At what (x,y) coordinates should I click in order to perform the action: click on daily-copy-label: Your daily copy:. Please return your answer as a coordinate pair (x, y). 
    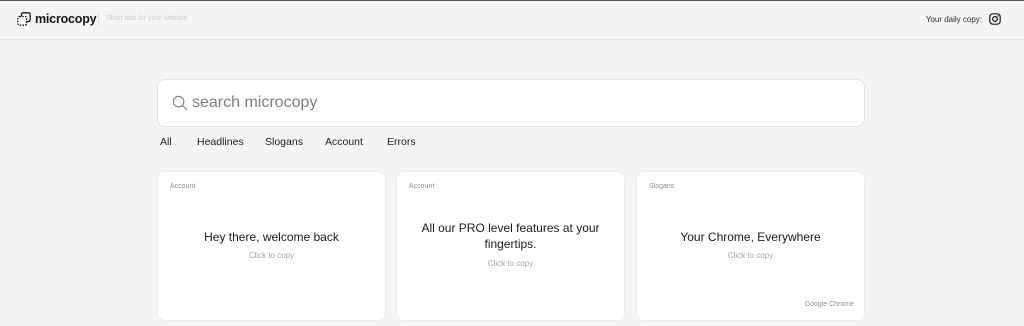
    Looking at the image, I should click on (953, 19).